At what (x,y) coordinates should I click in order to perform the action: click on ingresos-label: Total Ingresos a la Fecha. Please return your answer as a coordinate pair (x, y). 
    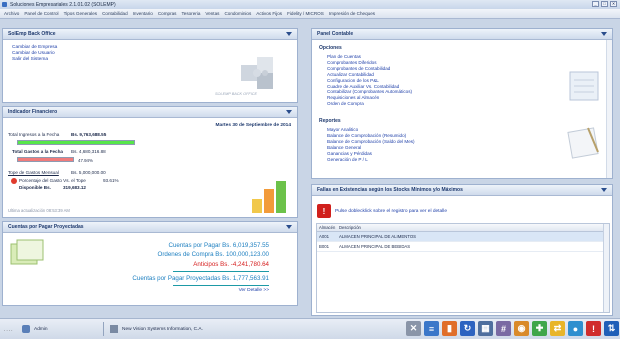
    Looking at the image, I should click on (34, 134).